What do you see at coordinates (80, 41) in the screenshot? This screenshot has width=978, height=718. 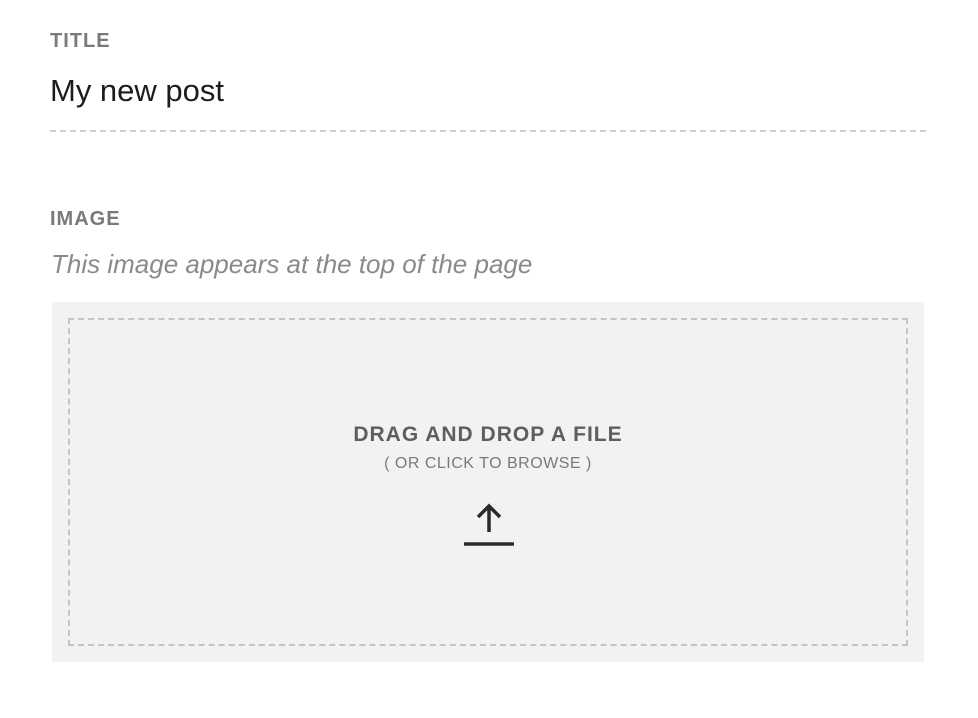 I see `title-label: TITLE` at bounding box center [80, 41].